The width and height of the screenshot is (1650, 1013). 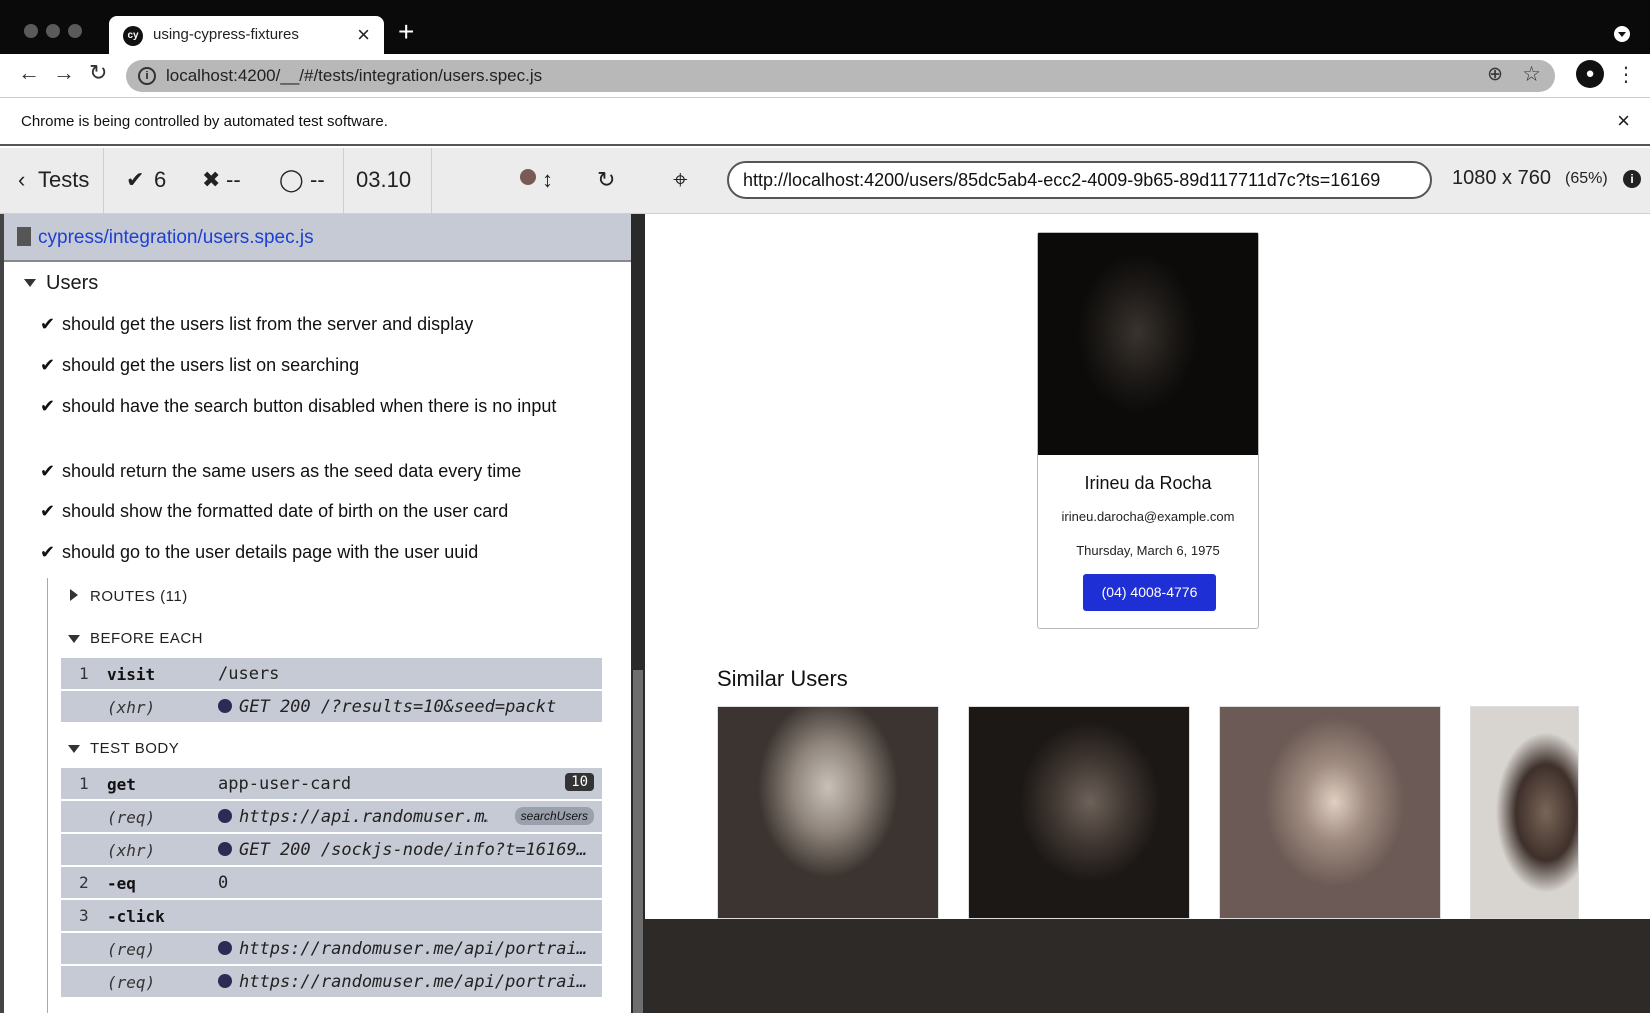 I want to click on forward-arrow-icon: →, so click(x=64, y=73).